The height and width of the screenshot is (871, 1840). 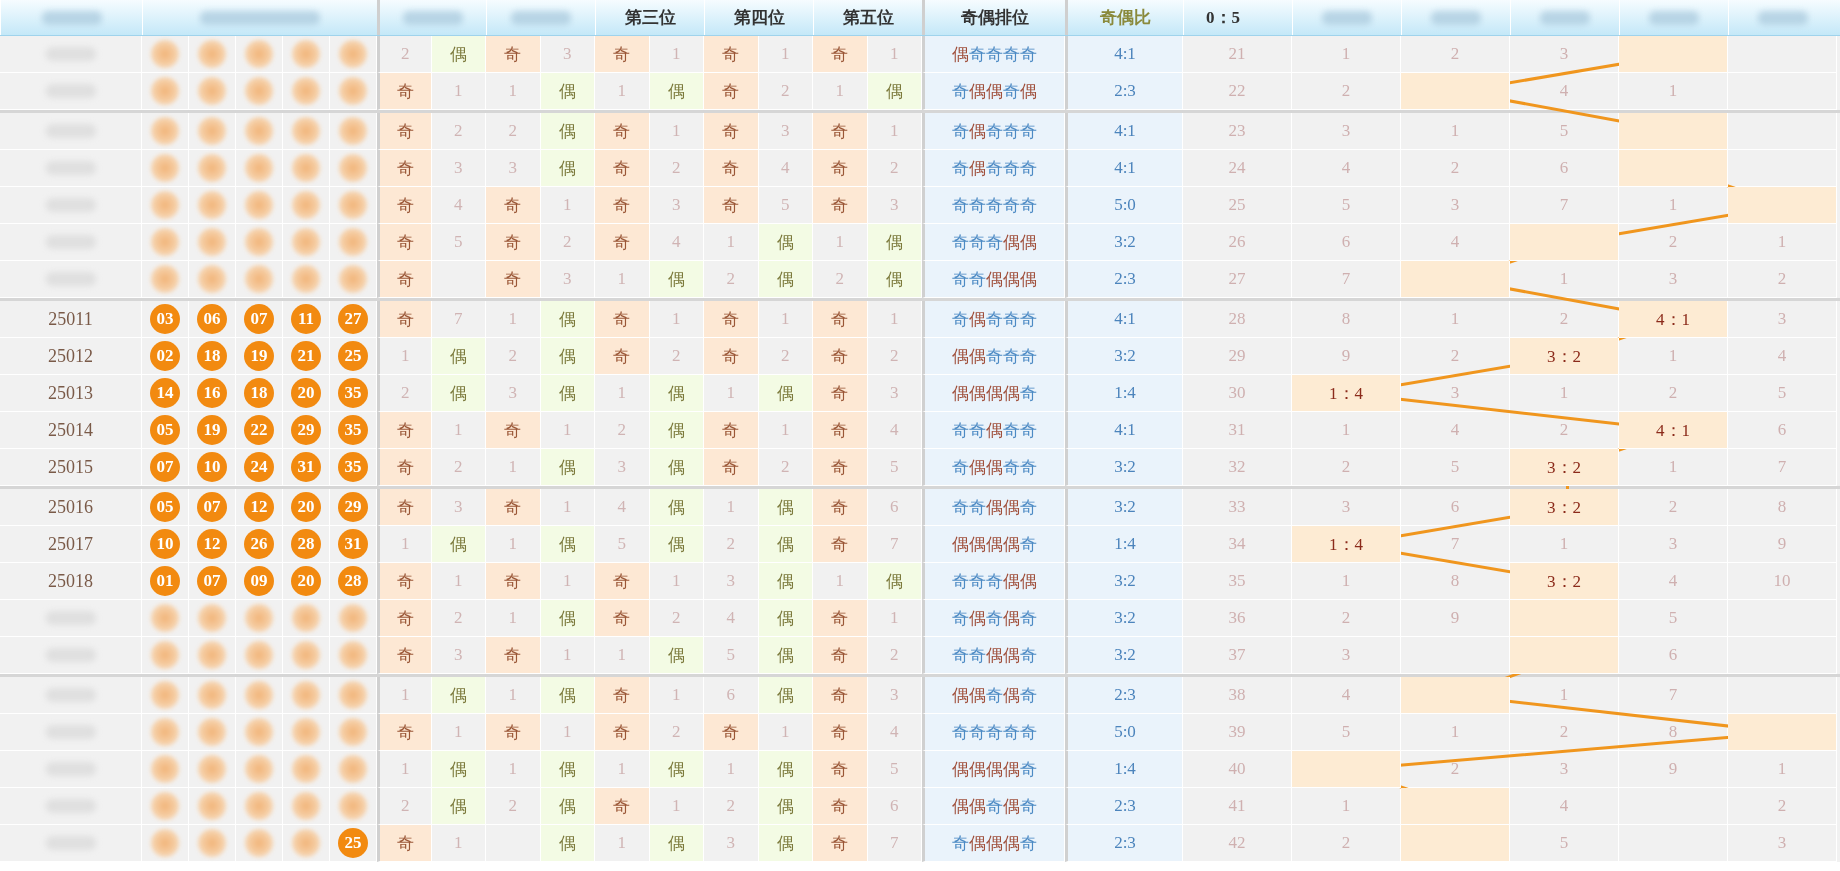 What do you see at coordinates (70, 581) in the screenshot?
I see `issue-number: 25018` at bounding box center [70, 581].